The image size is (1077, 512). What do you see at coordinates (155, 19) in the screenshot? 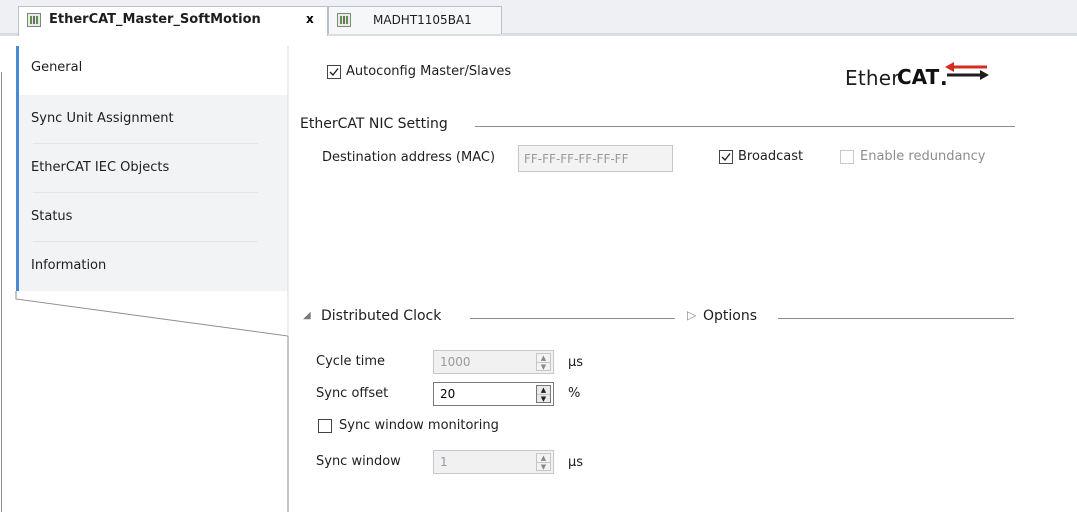
I see `tab-label: EtherCAT_Master_SoftMotion` at bounding box center [155, 19].